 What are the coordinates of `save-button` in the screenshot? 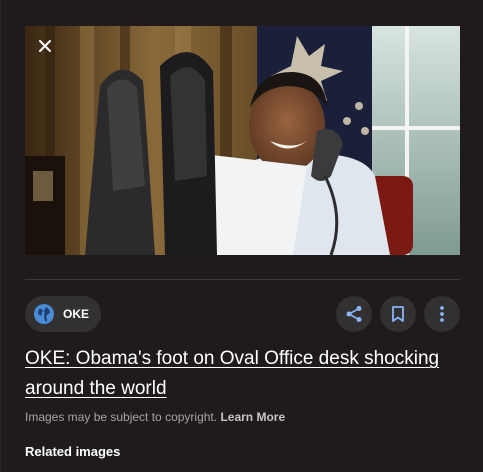 It's located at (398, 314).